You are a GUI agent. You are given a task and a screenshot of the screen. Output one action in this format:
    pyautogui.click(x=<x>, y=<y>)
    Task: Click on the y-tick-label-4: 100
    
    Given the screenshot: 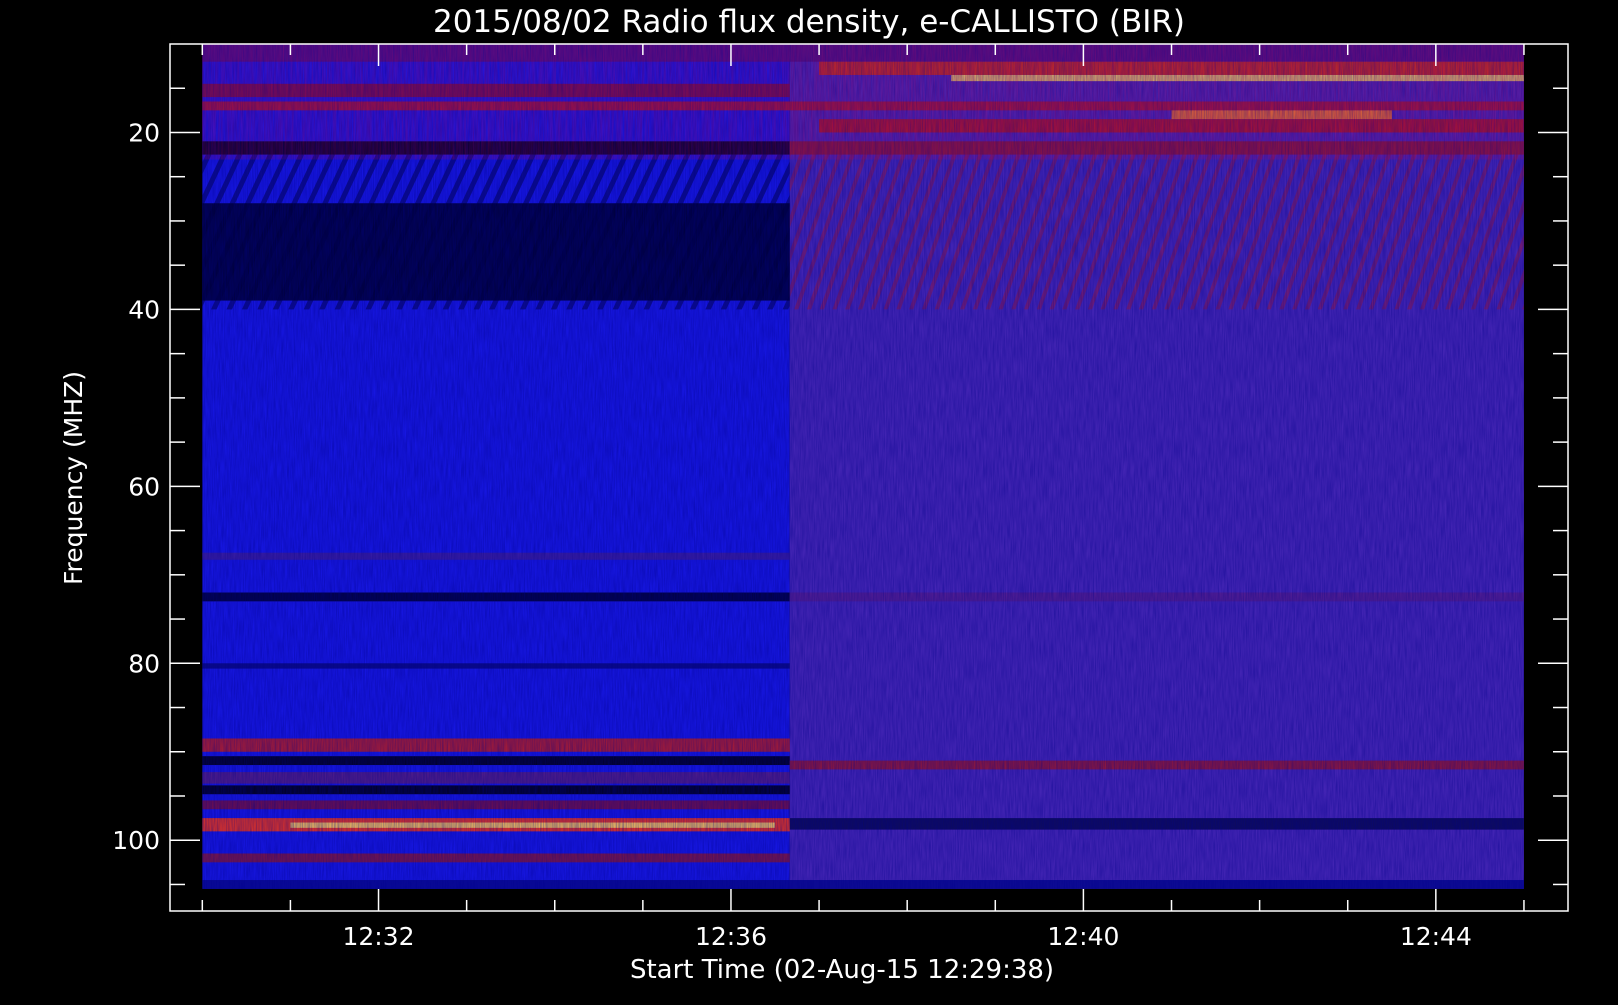 What is the action you would take?
    pyautogui.click(x=136, y=840)
    